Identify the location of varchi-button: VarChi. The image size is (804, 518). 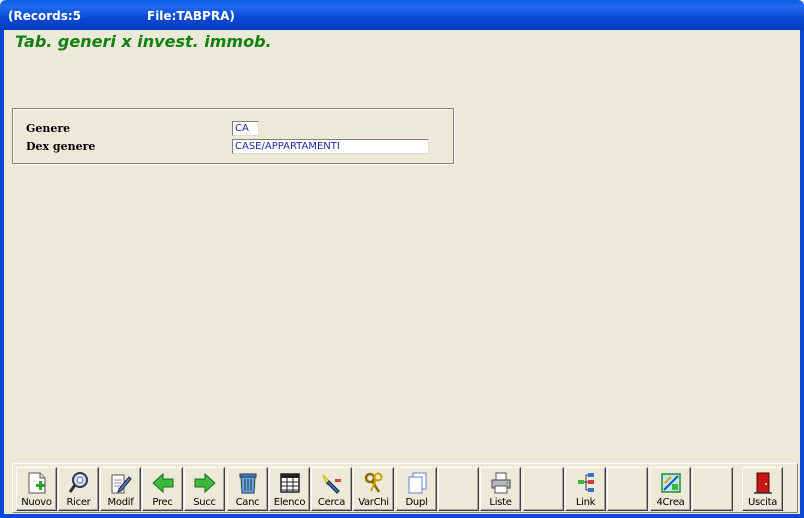
(373, 489).